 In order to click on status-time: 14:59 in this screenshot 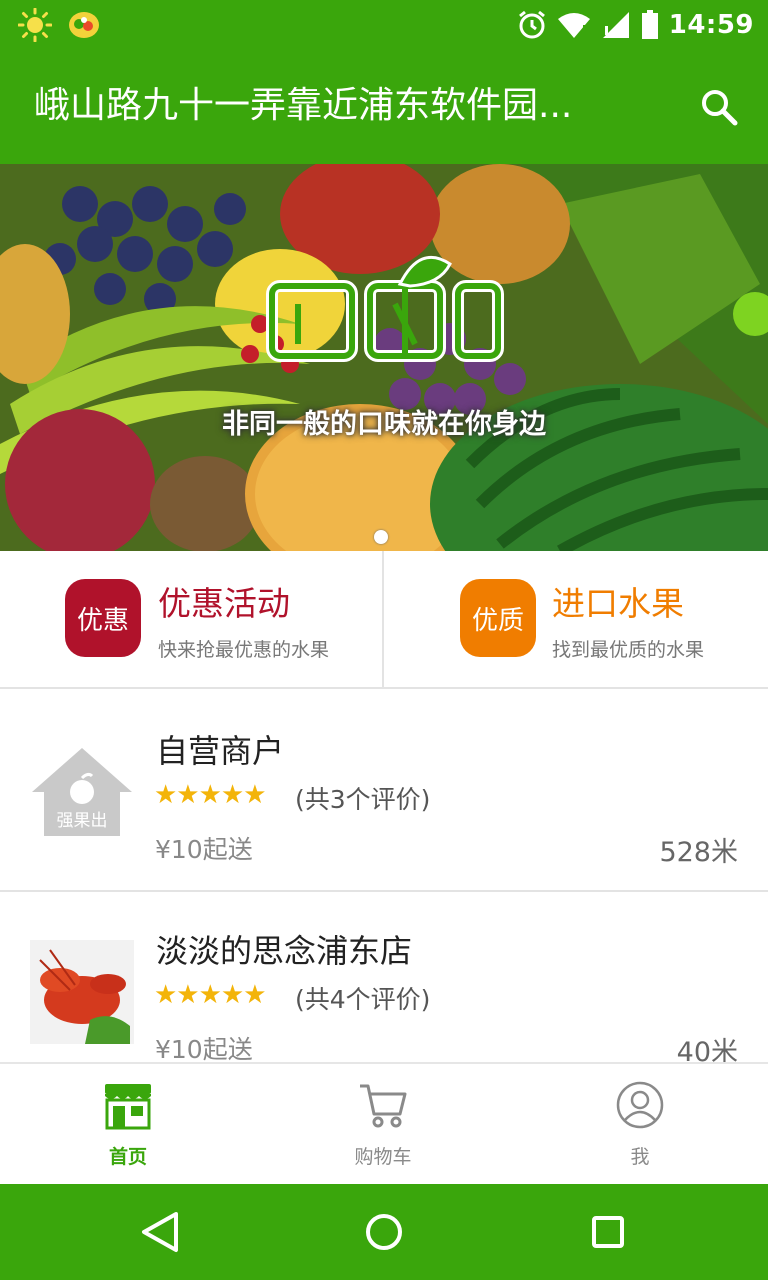, I will do `click(711, 25)`.